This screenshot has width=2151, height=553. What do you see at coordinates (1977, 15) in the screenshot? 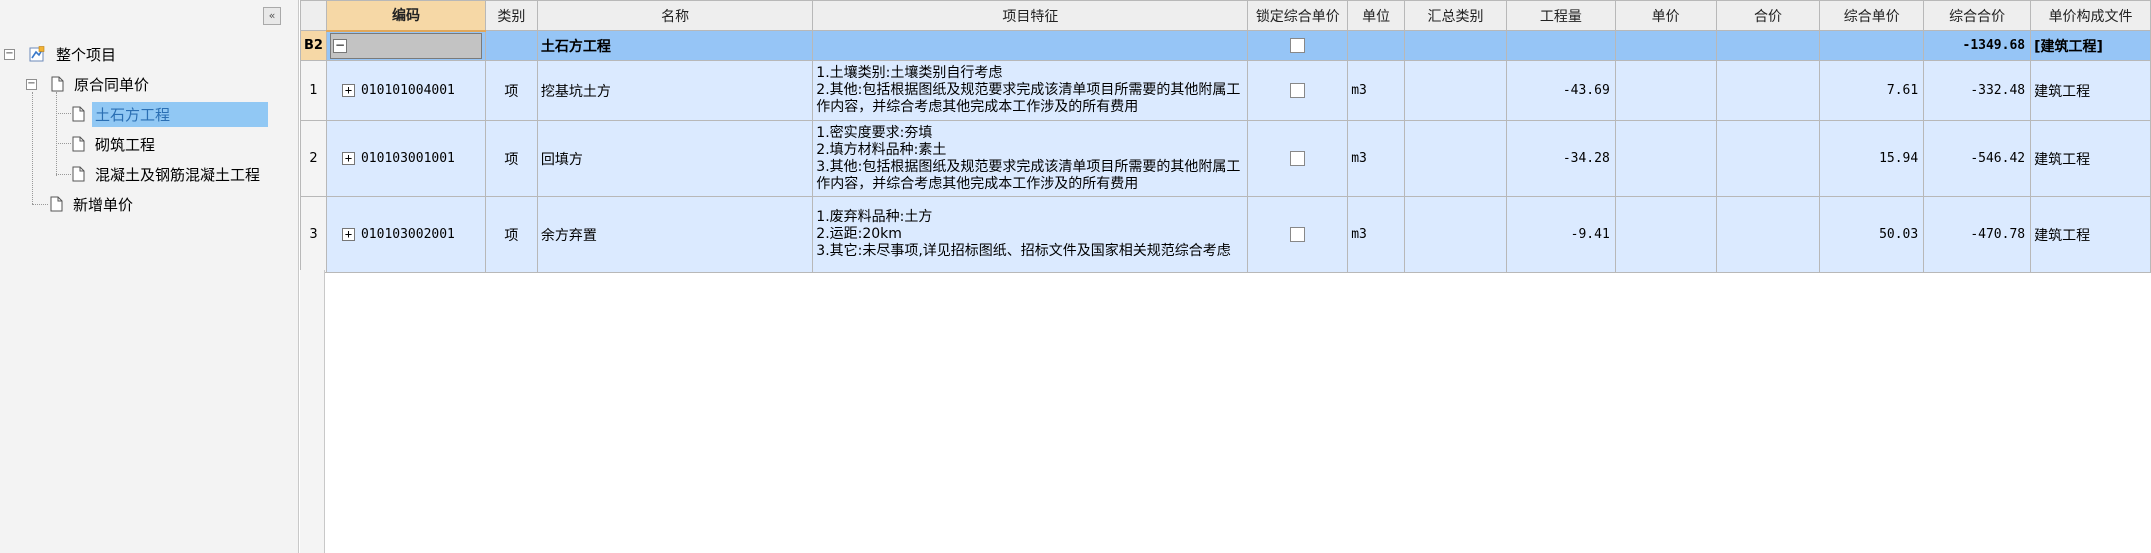
I see `column-header-comprehensive-total: 综合合价` at bounding box center [1977, 15].